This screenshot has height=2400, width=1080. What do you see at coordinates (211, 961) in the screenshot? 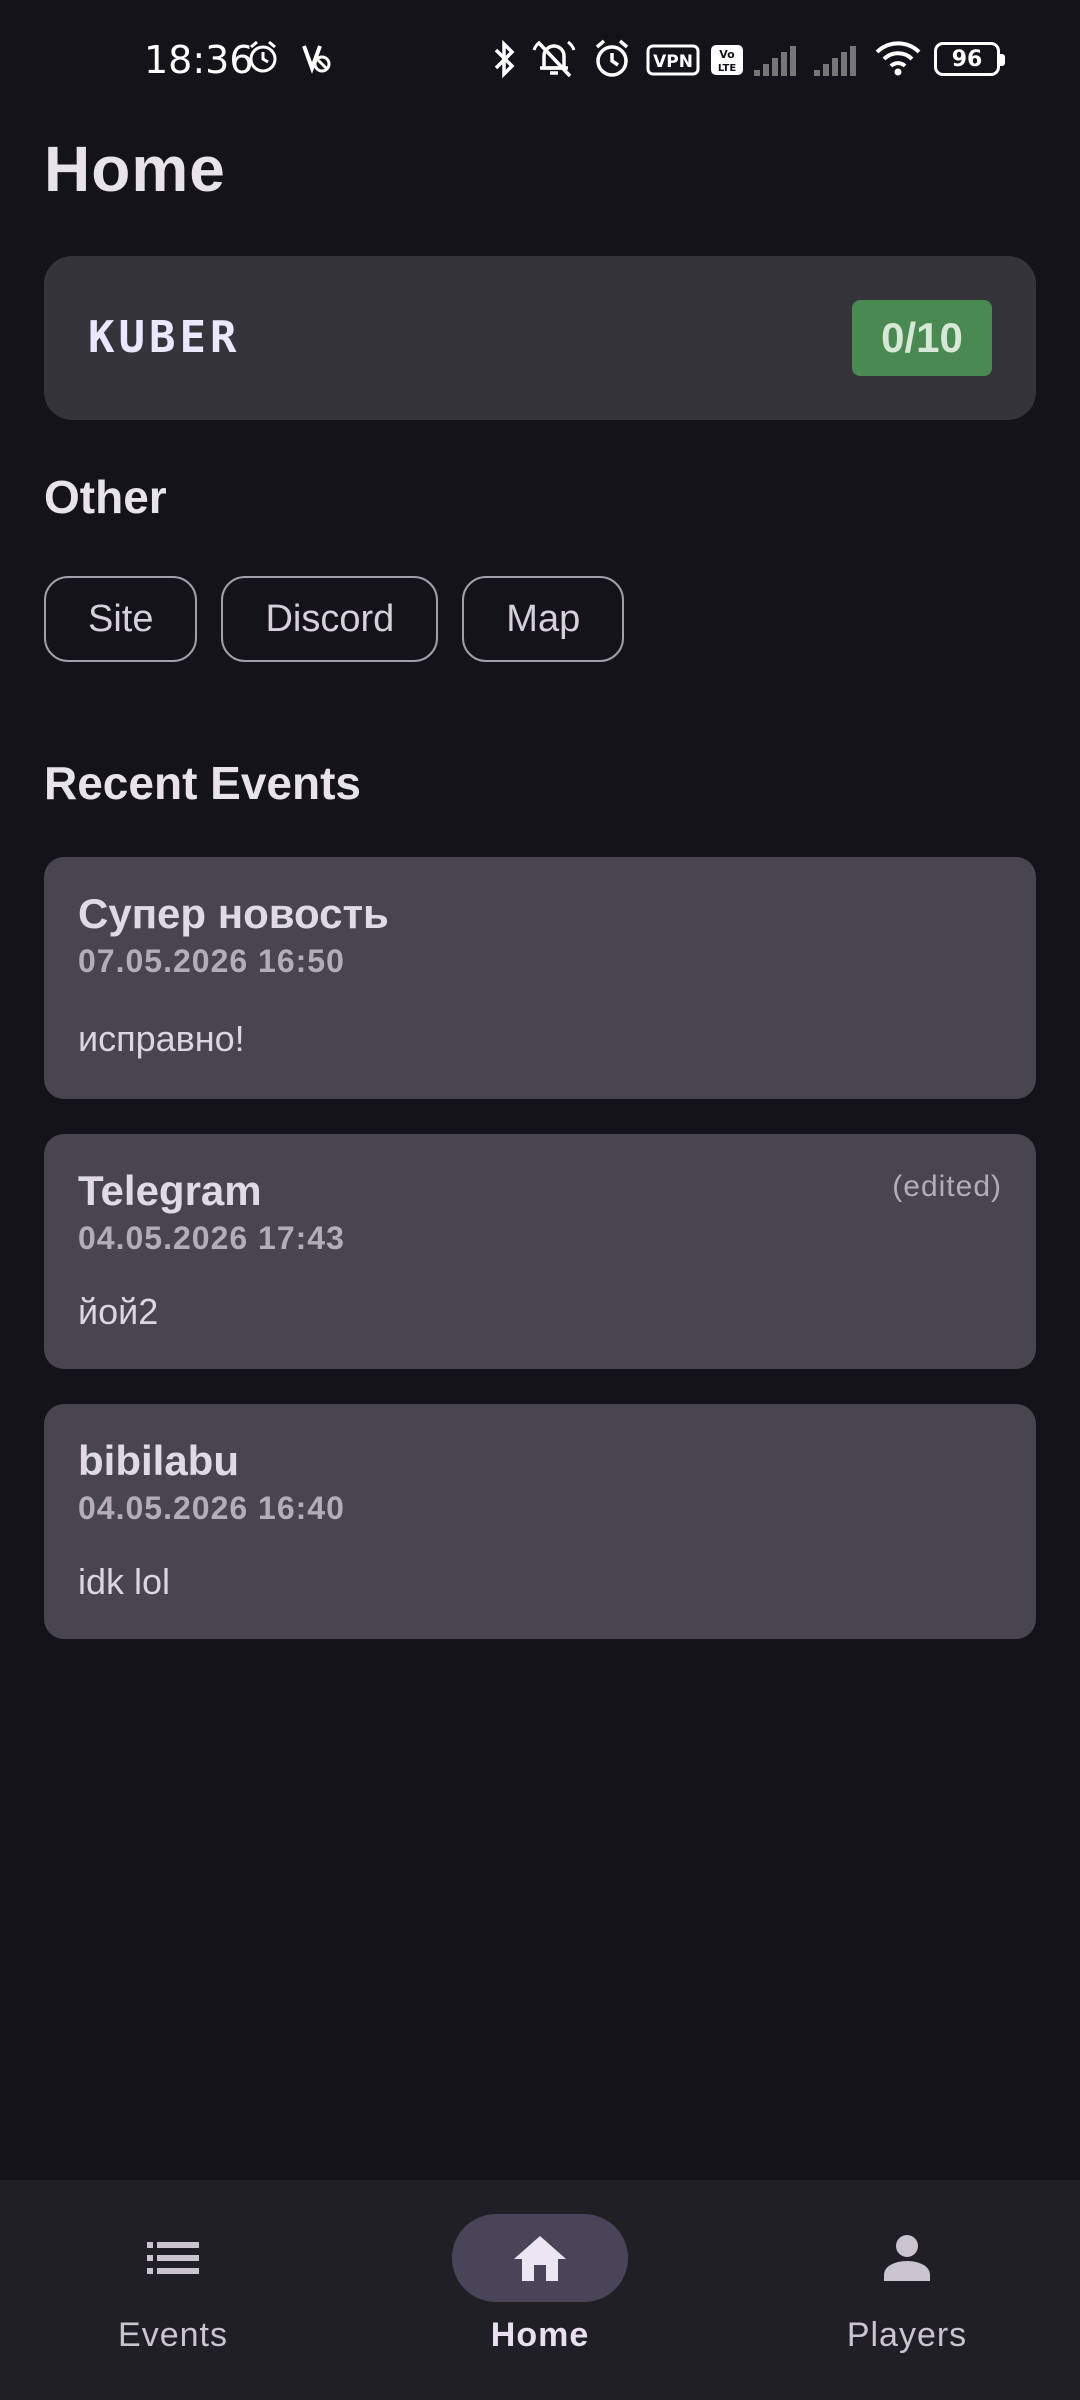
I see `event-date: 07.05.2026 16:50` at bounding box center [211, 961].